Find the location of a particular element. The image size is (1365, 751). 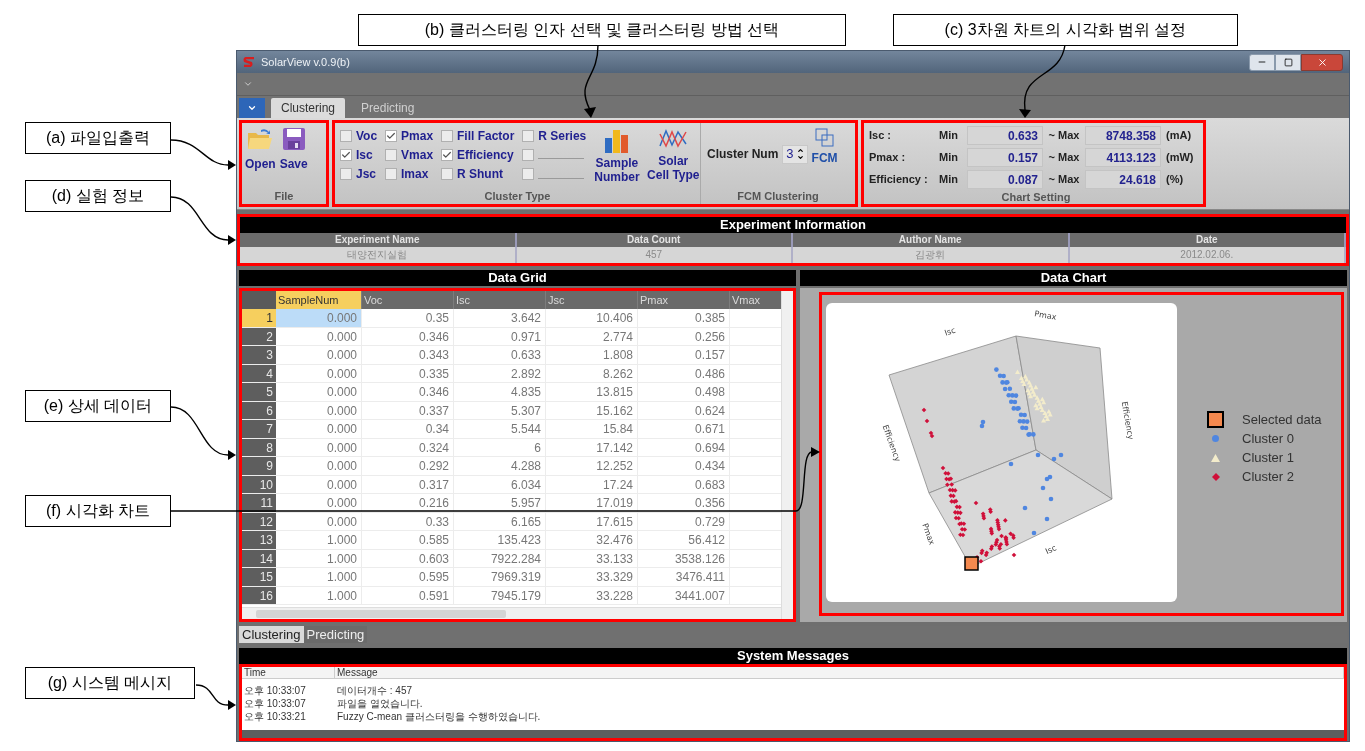

table-cell: 13.815 is located at coordinates (592, 392).